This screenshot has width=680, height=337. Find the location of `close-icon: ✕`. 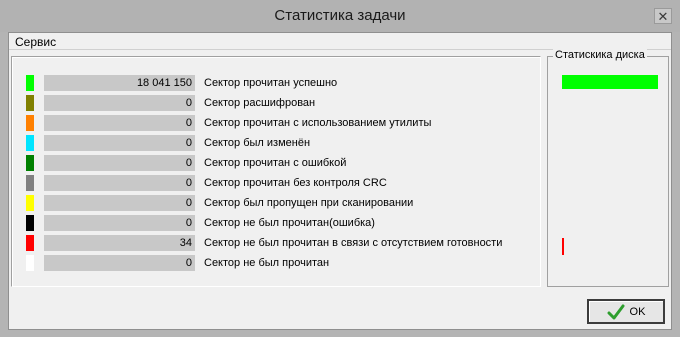

close-icon: ✕ is located at coordinates (663, 16).